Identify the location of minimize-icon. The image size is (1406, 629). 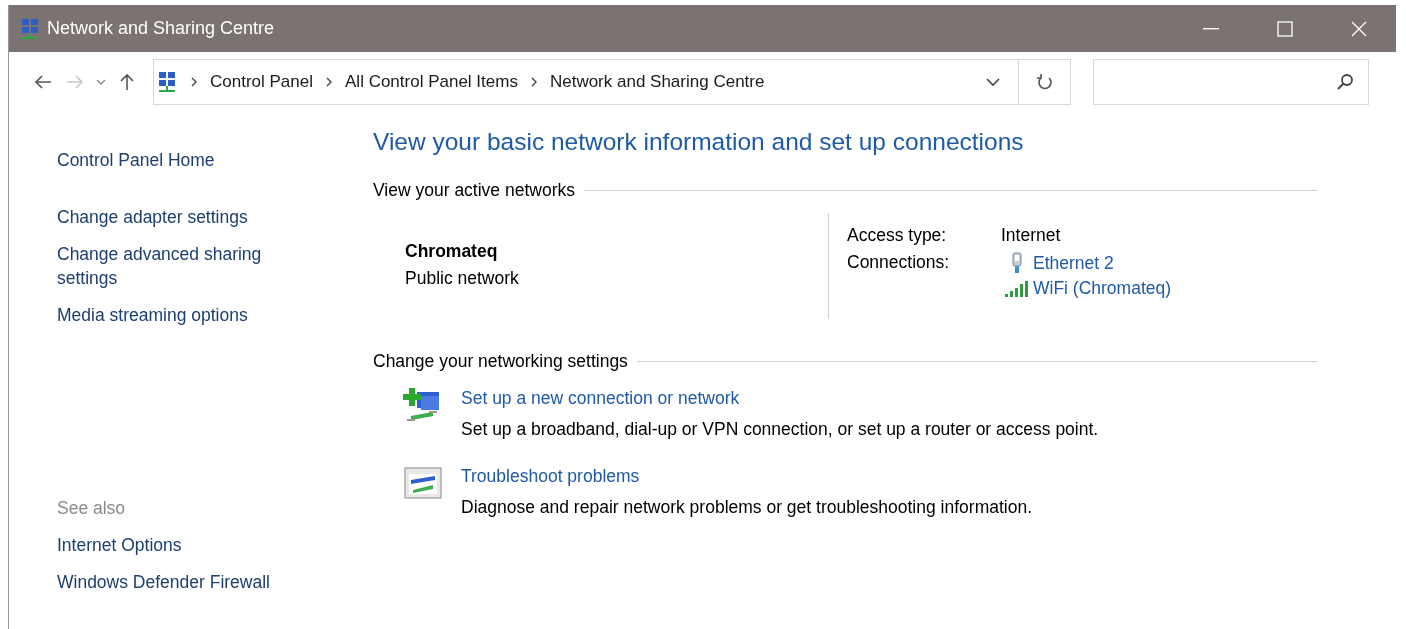
(1211, 28).